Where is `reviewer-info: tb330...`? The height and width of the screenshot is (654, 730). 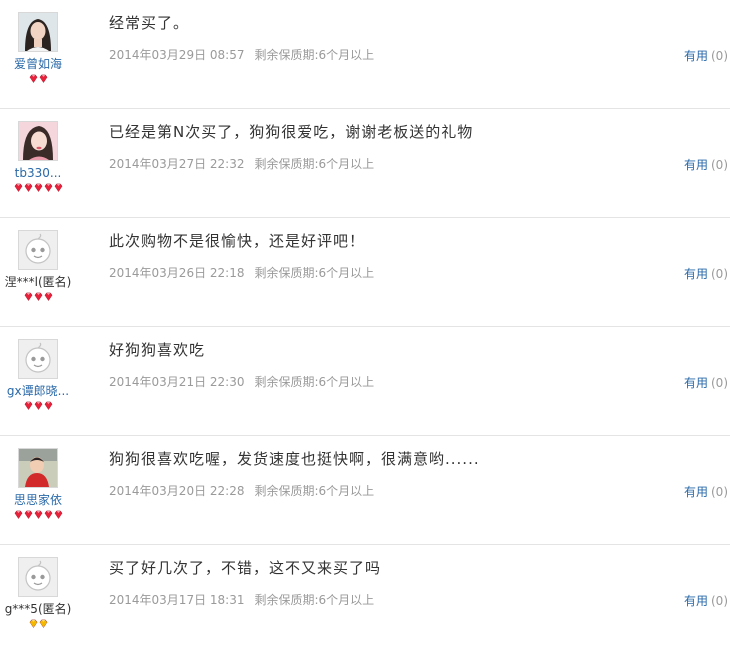 reviewer-info: tb330... is located at coordinates (38, 157).